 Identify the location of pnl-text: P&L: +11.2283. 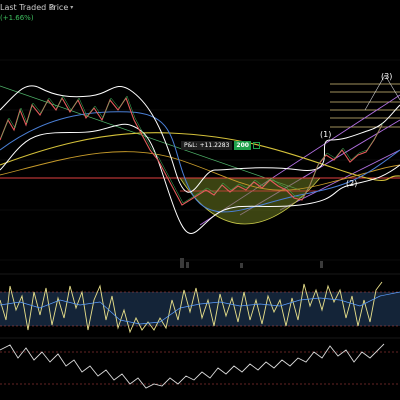
(207, 145).